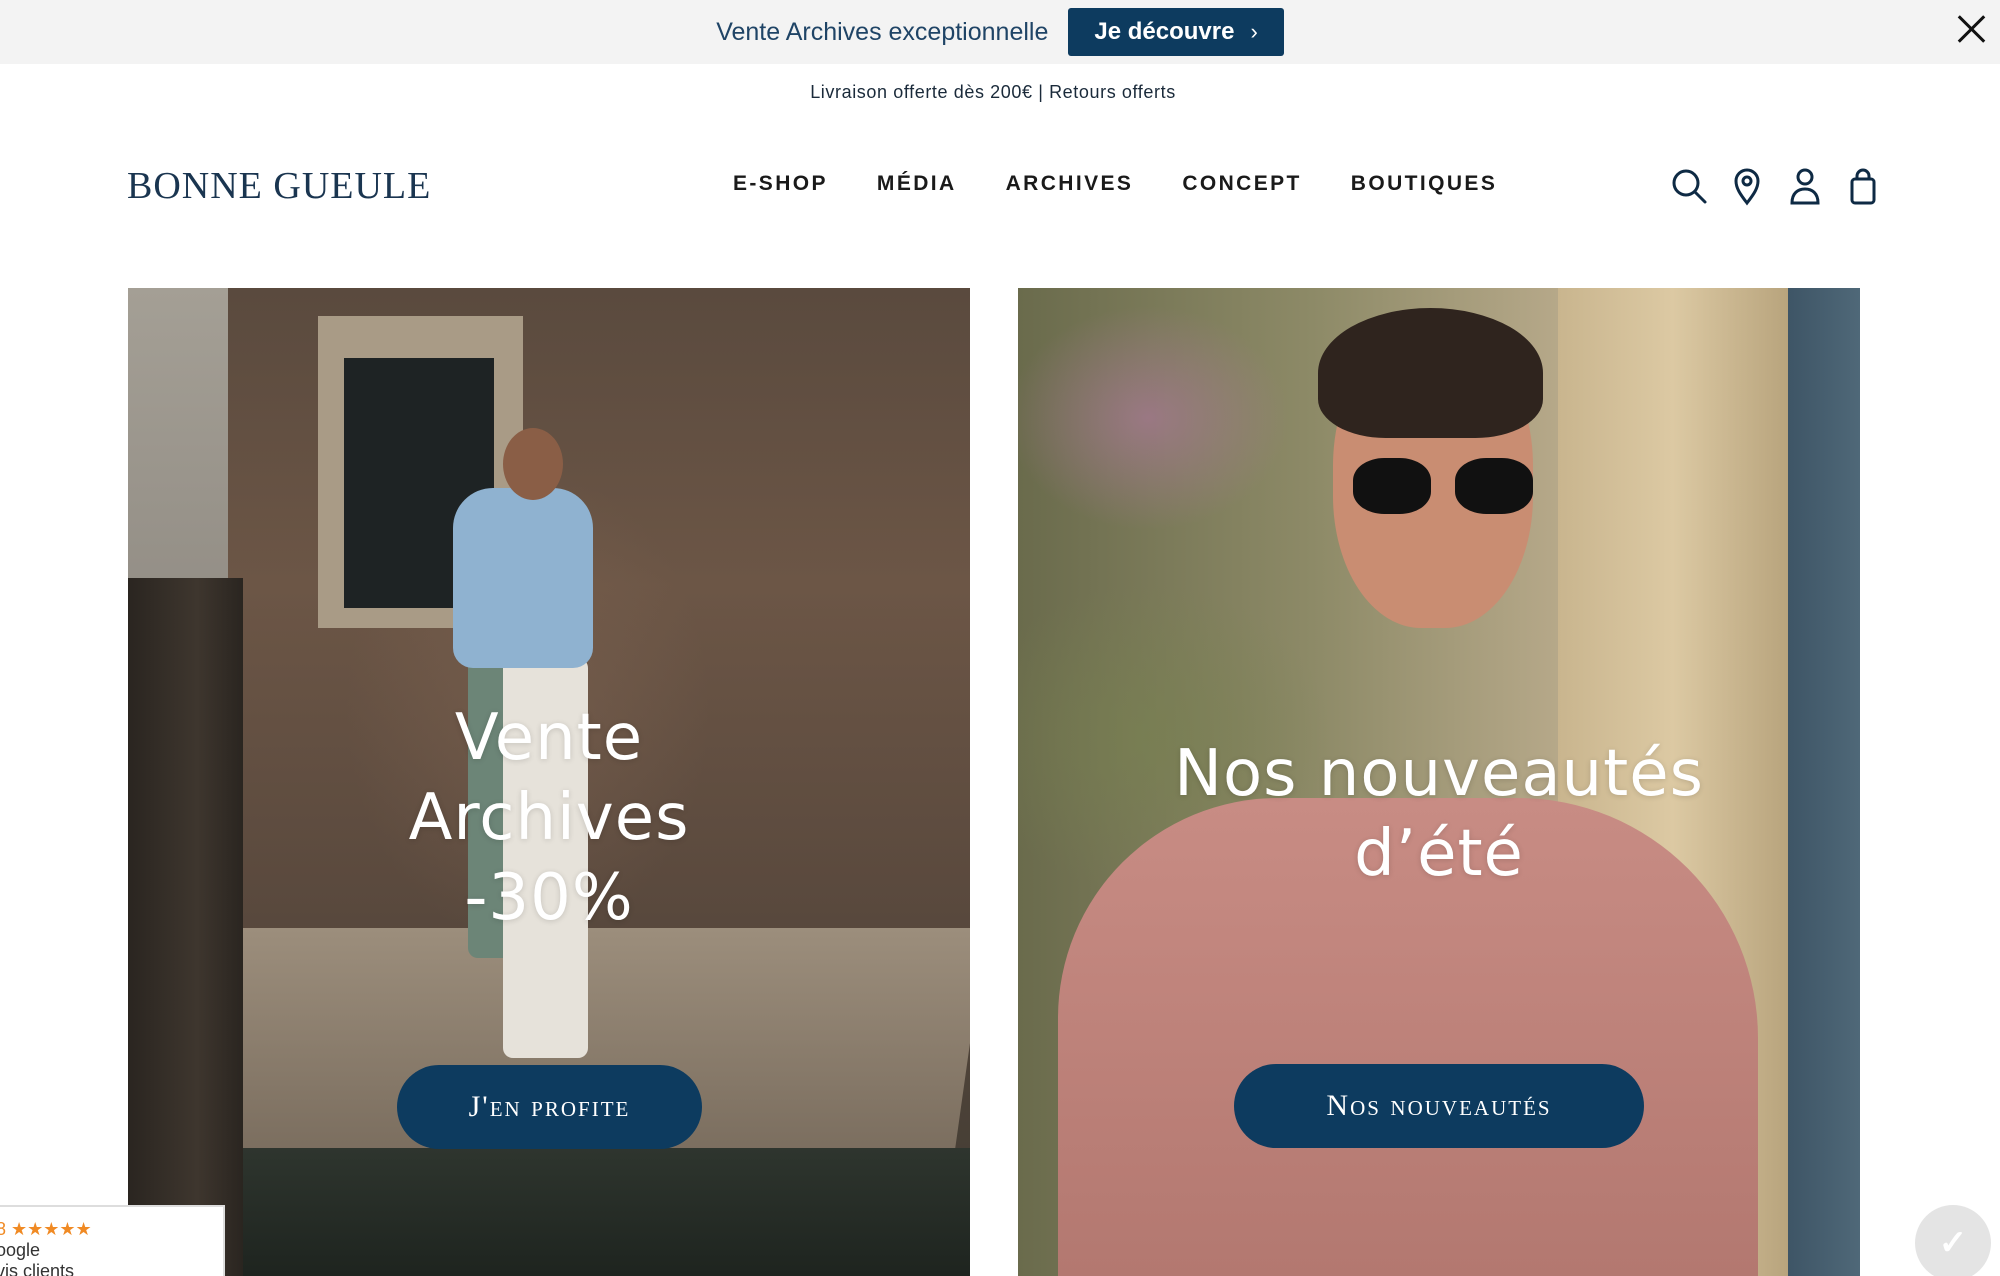 This screenshot has width=2000, height=1276. Describe the element at coordinates (112, 1240) in the screenshot. I see `google-reviews-widget: 8 ★★★★★ oogle vis clients` at that location.